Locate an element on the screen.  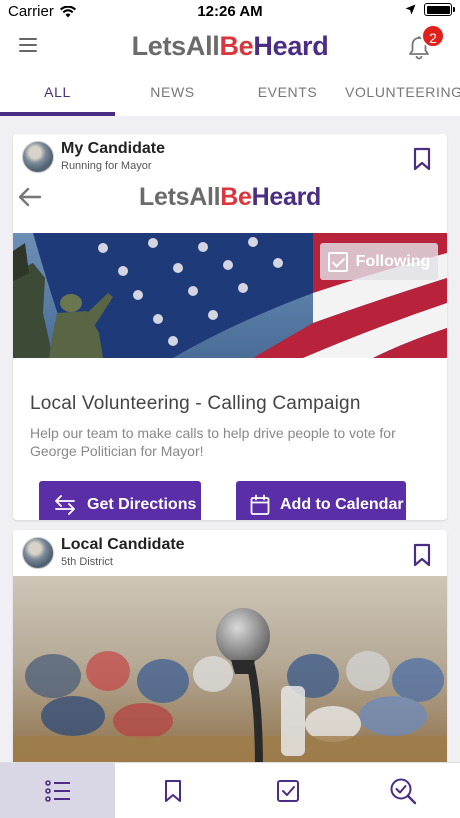
candidate-name: Local Candidate is located at coordinates (123, 545).